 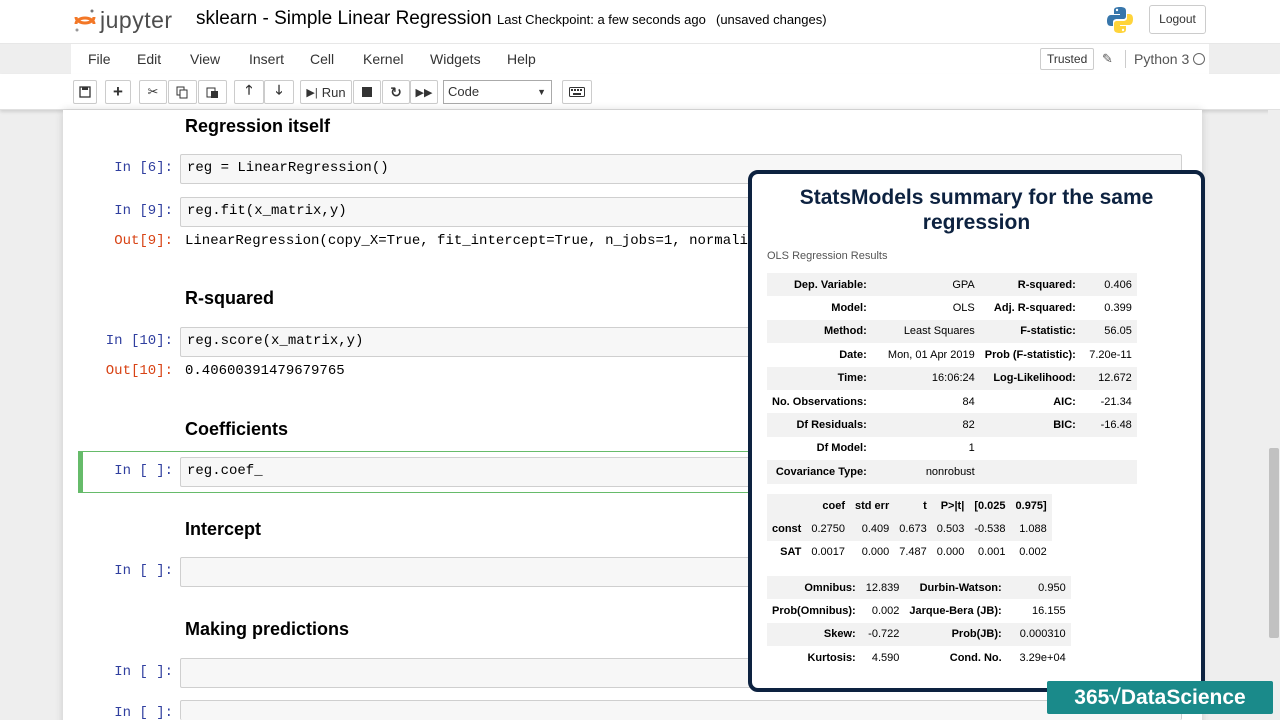 What do you see at coordinates (885, 657) in the screenshot?
I see `table-cell: 4.590` at bounding box center [885, 657].